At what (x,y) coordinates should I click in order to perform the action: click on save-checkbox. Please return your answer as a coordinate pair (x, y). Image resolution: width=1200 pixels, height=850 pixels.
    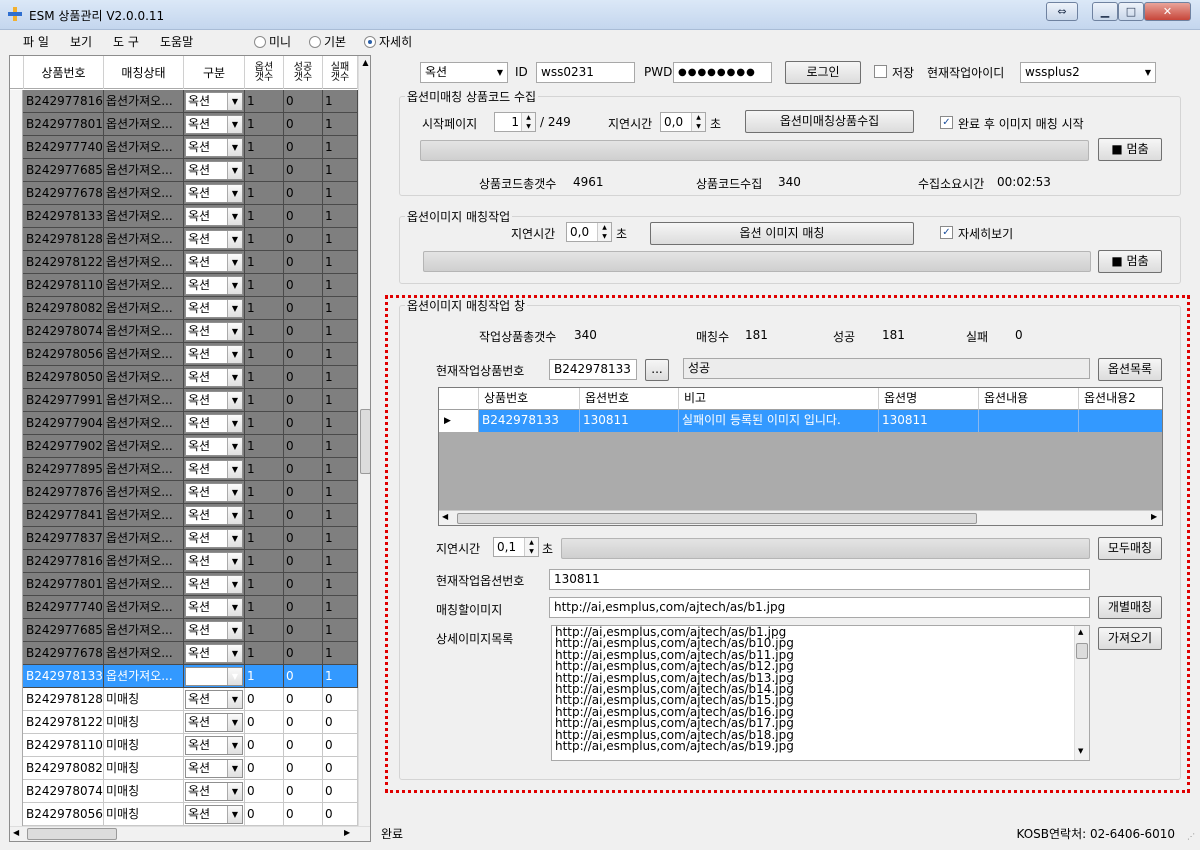
    Looking at the image, I should click on (880, 71).